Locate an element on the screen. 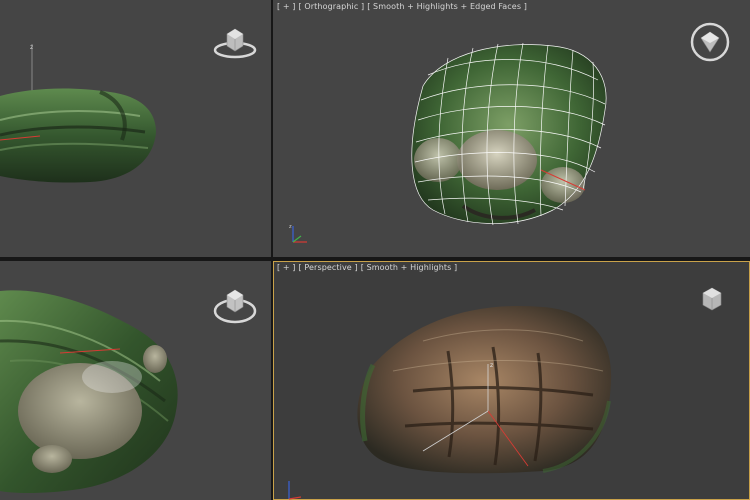  orthographic-view-canvas is located at coordinates (509, 134).